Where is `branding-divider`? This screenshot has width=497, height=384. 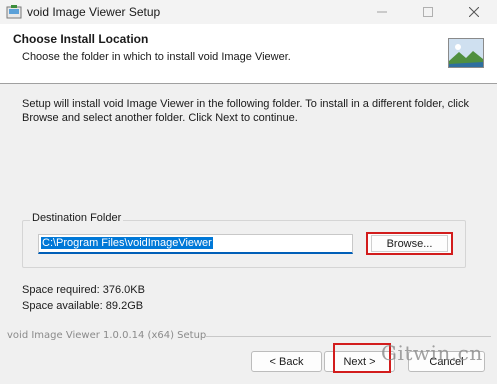
branding-divider is located at coordinates (348, 336).